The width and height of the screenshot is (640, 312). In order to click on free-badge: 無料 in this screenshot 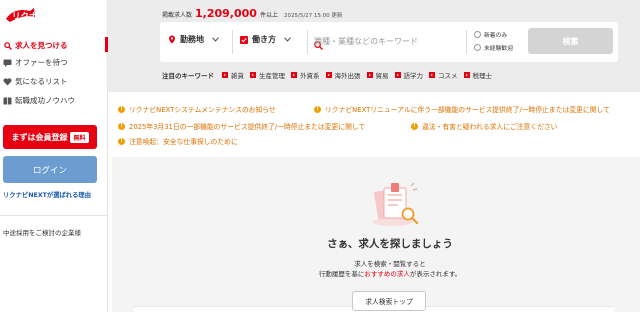, I will do `click(79, 137)`.